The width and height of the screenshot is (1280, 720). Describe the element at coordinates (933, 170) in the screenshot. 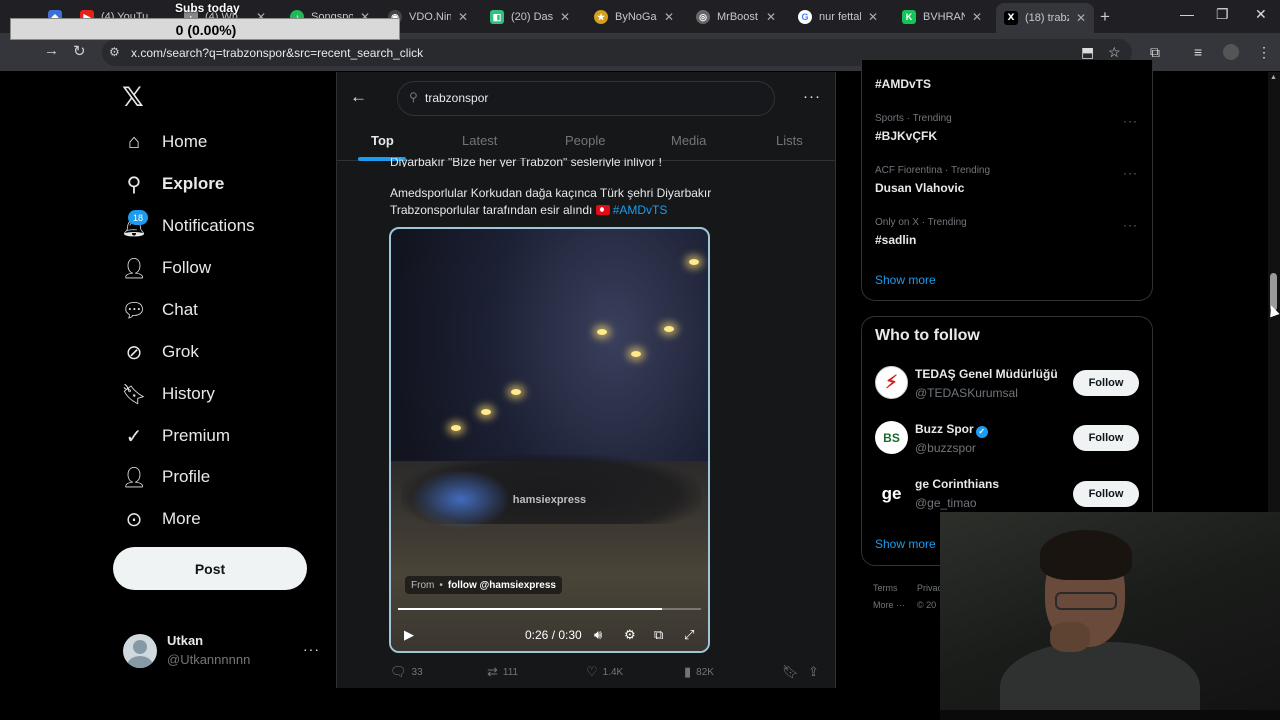

I see `trend-meta: ACF Fiorentina · Trending` at that location.